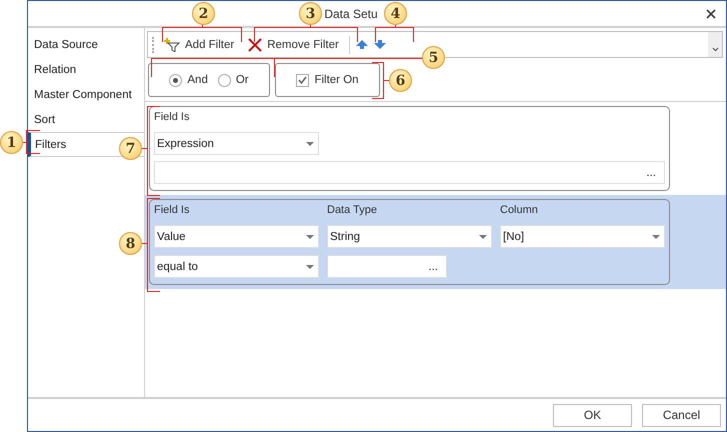 The width and height of the screenshot is (727, 432). What do you see at coordinates (715, 49) in the screenshot?
I see `chevron-down-icon` at bounding box center [715, 49].